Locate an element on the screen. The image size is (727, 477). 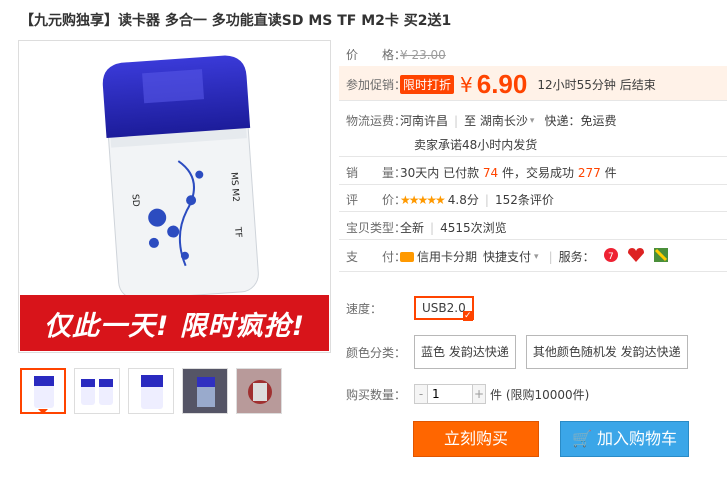
credit-installment: 信用卡分期 is located at coordinates (447, 256).